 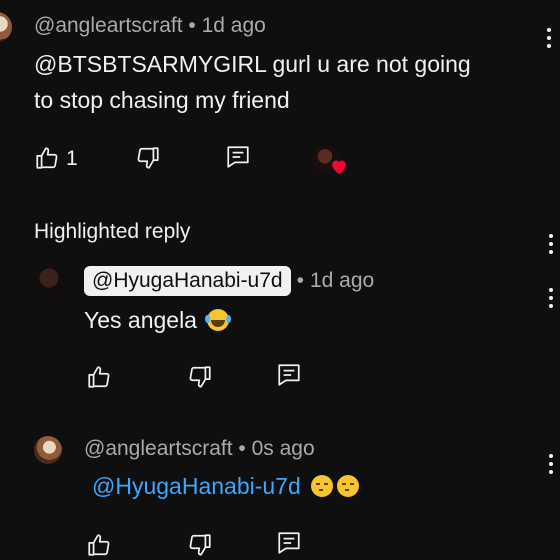 I want to click on creator-heart-icon, so click(x=339, y=166).